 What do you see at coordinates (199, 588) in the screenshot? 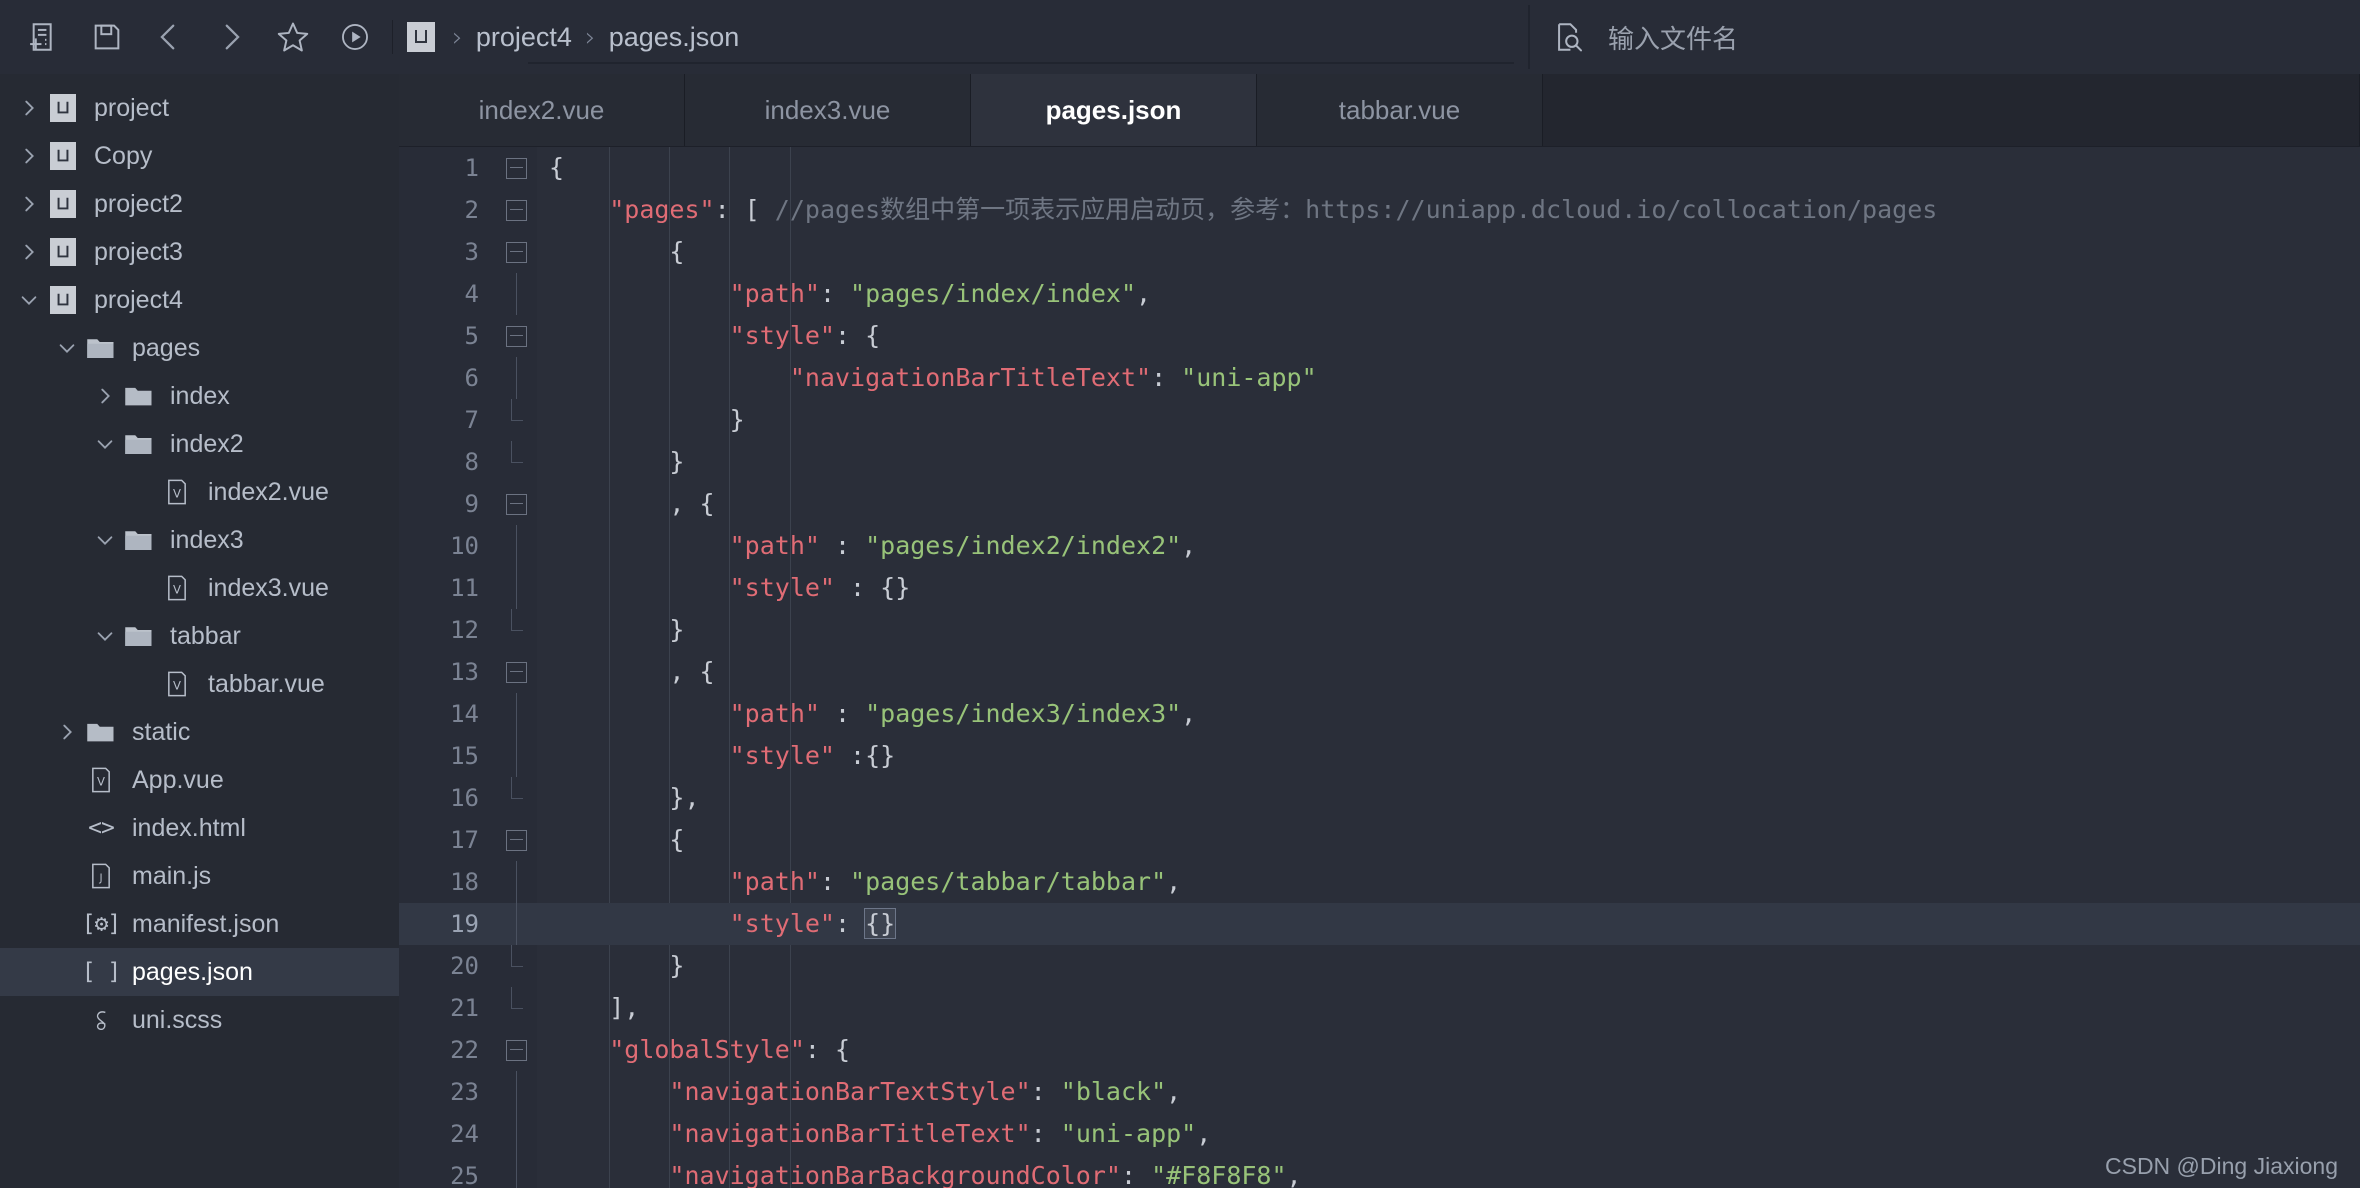
I see `explorer-item-index3-vue: Vindex3.vue` at bounding box center [199, 588].